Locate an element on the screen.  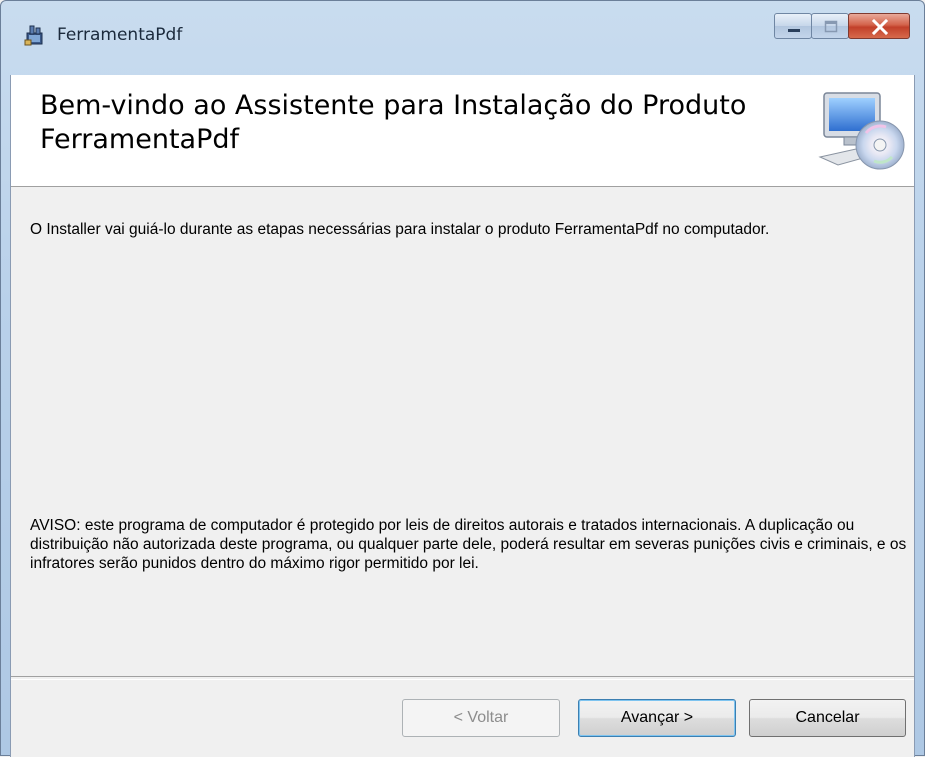
close-icon is located at coordinates (880, 27).